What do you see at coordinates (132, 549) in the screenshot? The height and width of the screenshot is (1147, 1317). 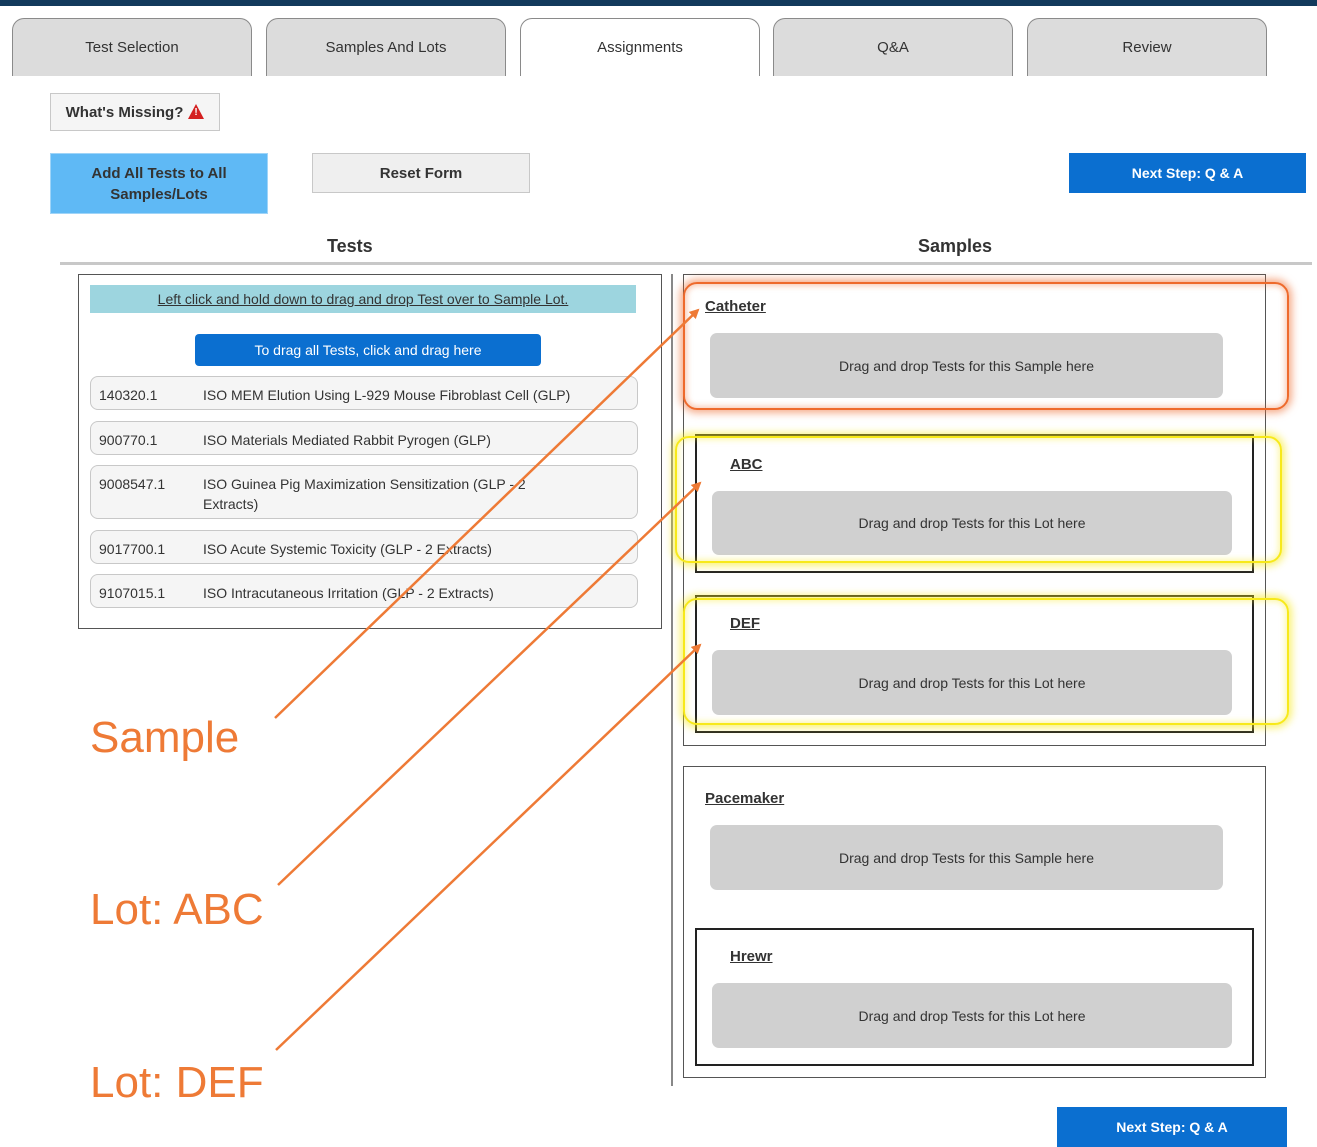 I see `test-code: 9017700.1` at bounding box center [132, 549].